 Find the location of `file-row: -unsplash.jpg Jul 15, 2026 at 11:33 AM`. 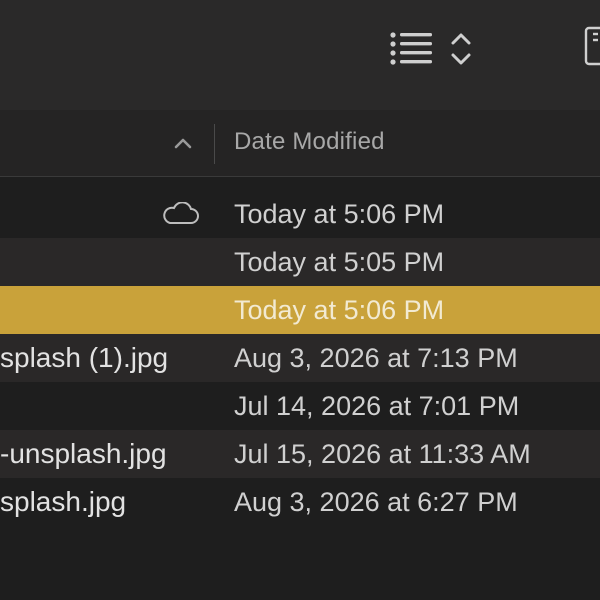

file-row: -unsplash.jpg Jul 15, 2026 at 11:33 AM is located at coordinates (300, 454).